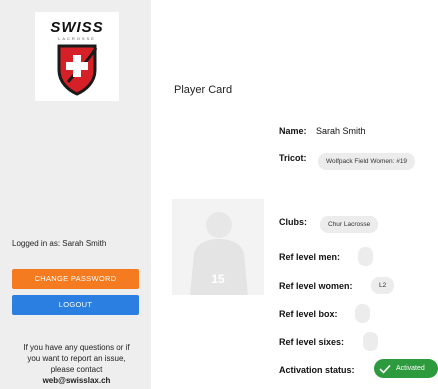 The image size is (438, 389). Describe the element at coordinates (349, 224) in the screenshot. I see `club-badge: Chur Lacrosse` at that location.